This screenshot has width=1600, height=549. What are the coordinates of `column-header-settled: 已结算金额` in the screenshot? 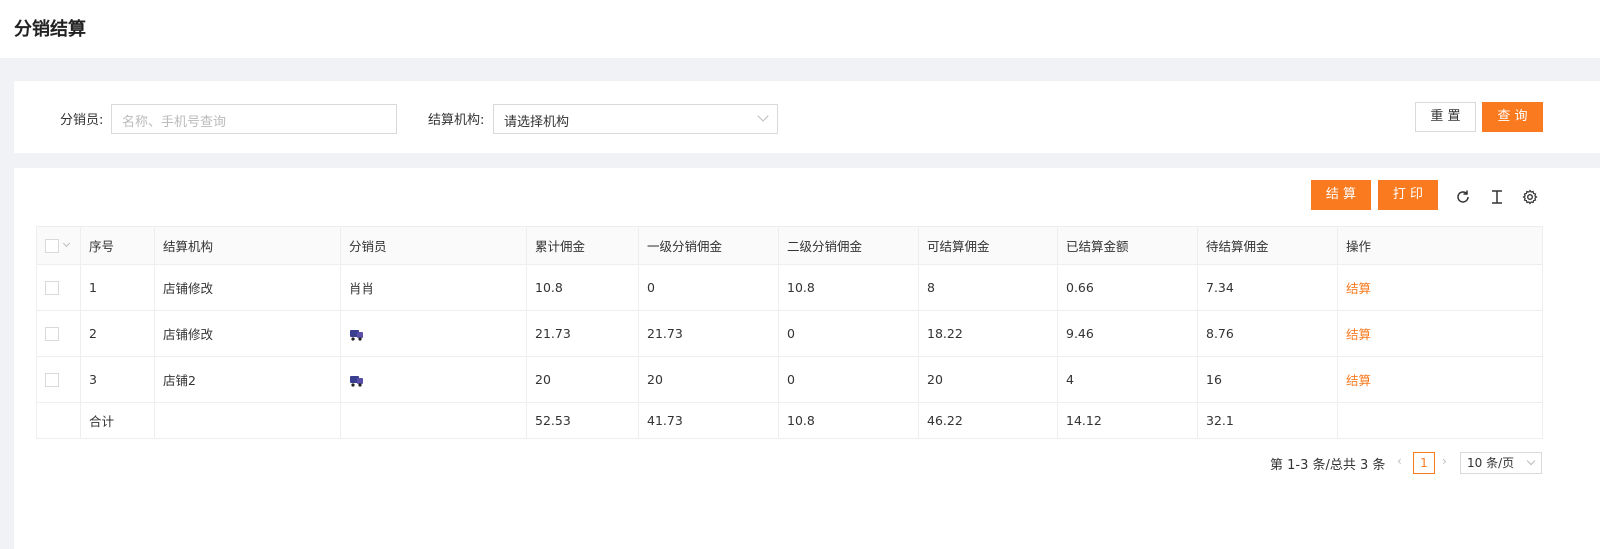 It's located at (1127, 245).